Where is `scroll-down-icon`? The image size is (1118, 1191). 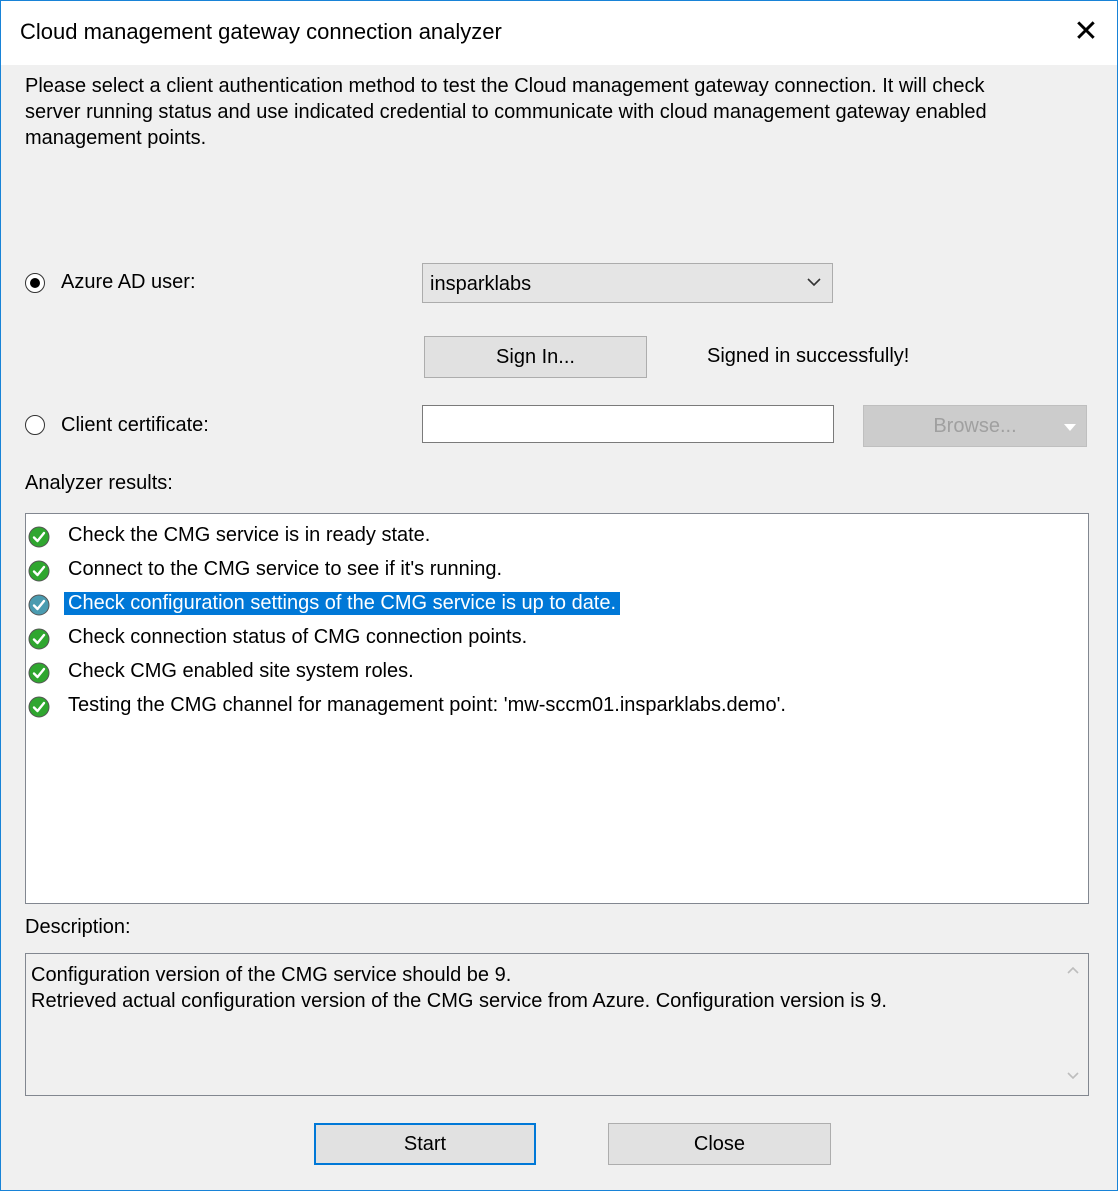
scroll-down-icon is located at coordinates (1073, 1077).